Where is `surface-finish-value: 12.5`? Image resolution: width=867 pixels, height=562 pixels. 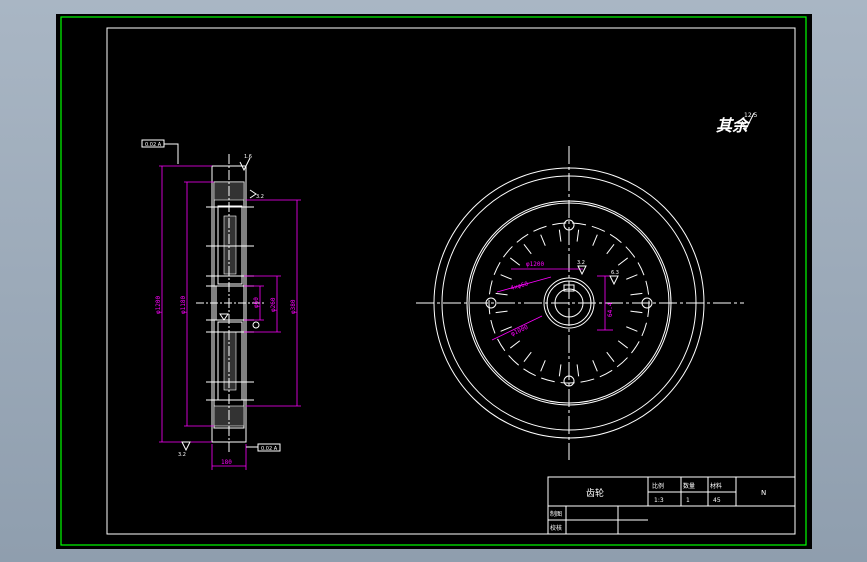
surface-finish-value: 12.5 is located at coordinates (751, 115).